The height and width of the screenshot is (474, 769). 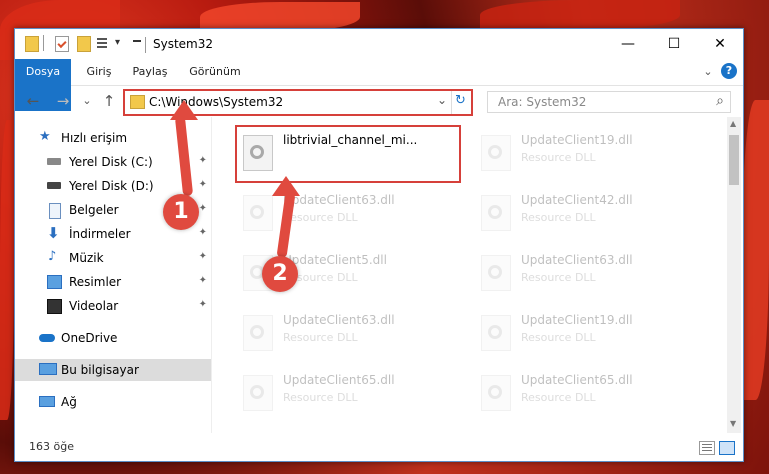 What do you see at coordinates (47, 401) in the screenshot?
I see `network-icon` at bounding box center [47, 401].